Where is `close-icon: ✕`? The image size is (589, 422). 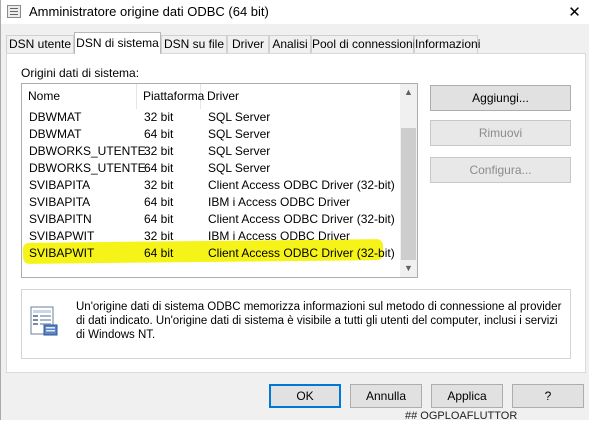
close-icon: ✕ is located at coordinates (574, 12).